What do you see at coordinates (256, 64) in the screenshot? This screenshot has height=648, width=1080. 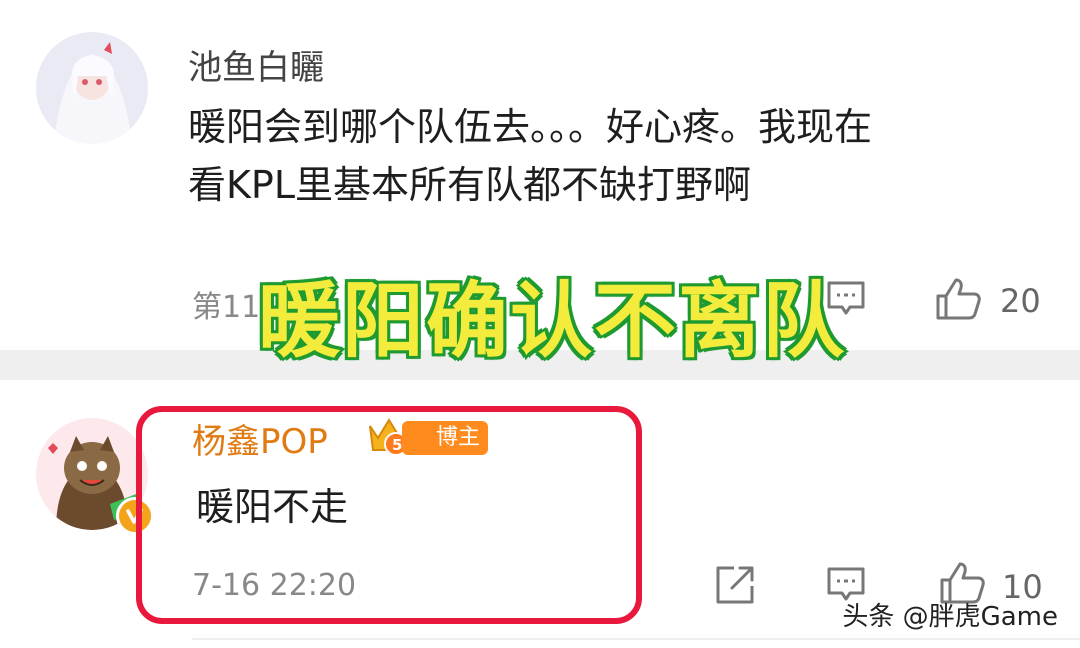 I see `username: 池鱼白矖` at bounding box center [256, 64].